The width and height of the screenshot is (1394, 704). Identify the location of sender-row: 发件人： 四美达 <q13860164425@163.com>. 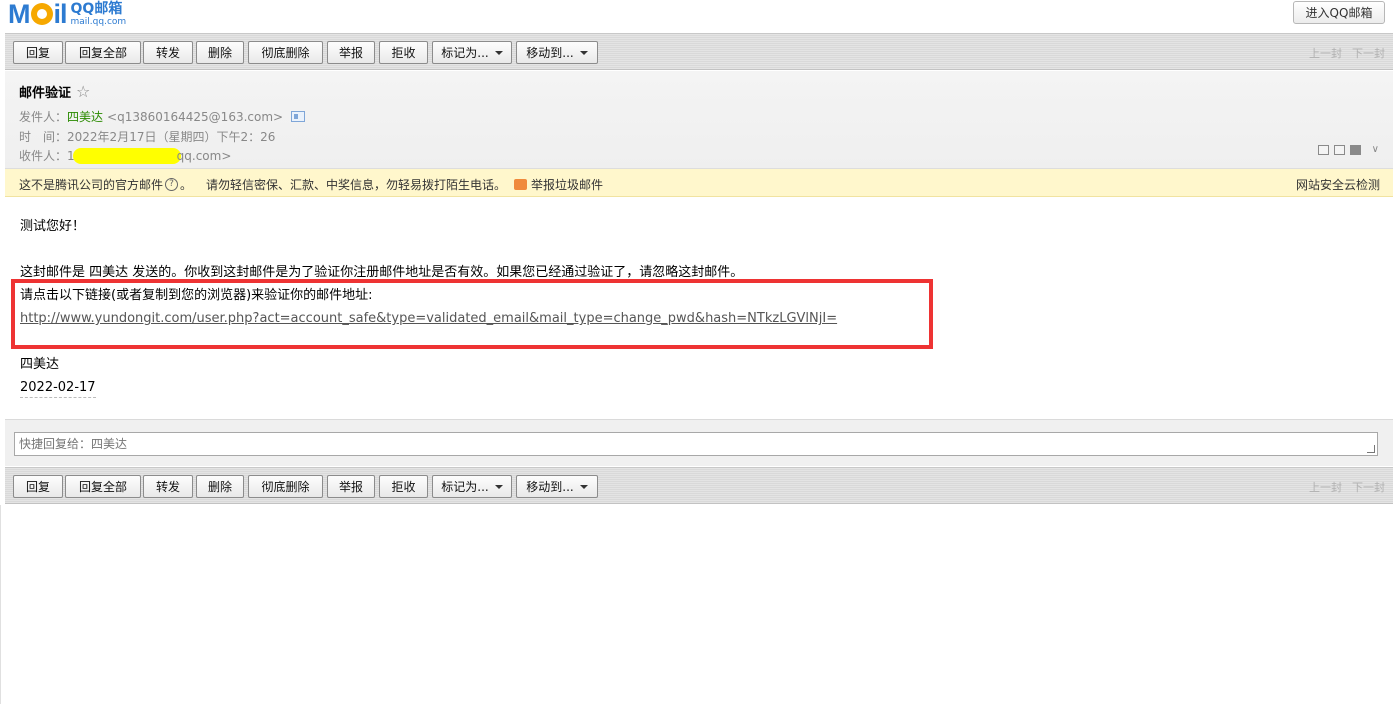
(162, 116).